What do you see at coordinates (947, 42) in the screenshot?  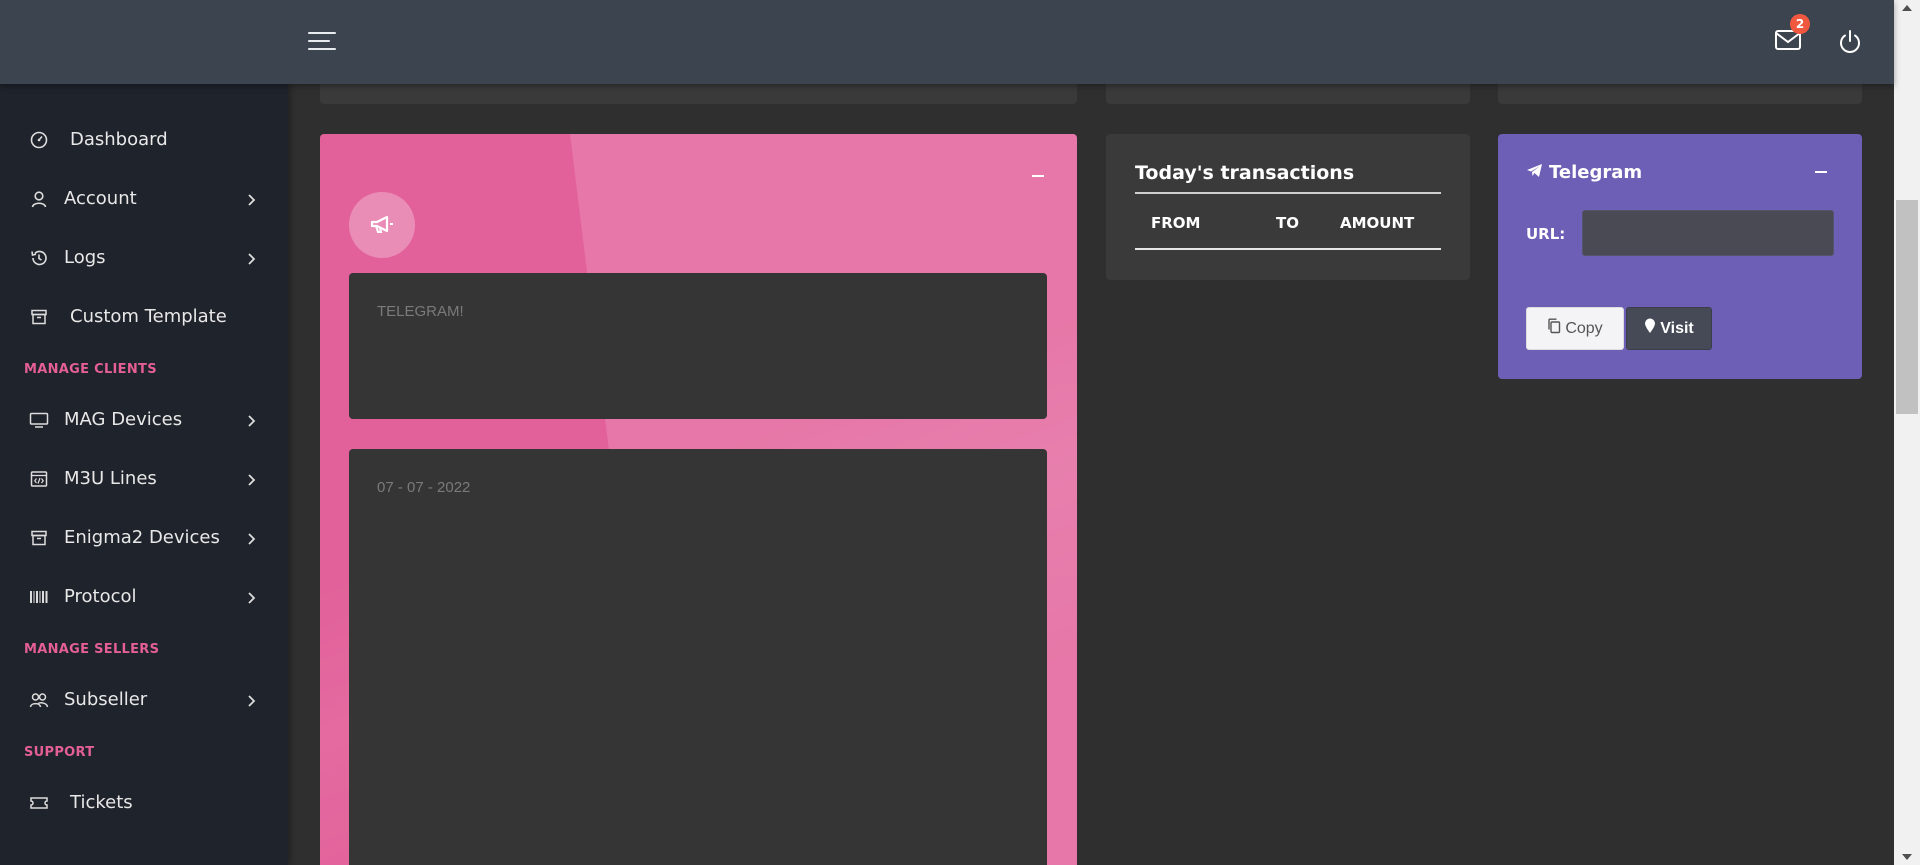 I see `top-navbar: 2` at bounding box center [947, 42].